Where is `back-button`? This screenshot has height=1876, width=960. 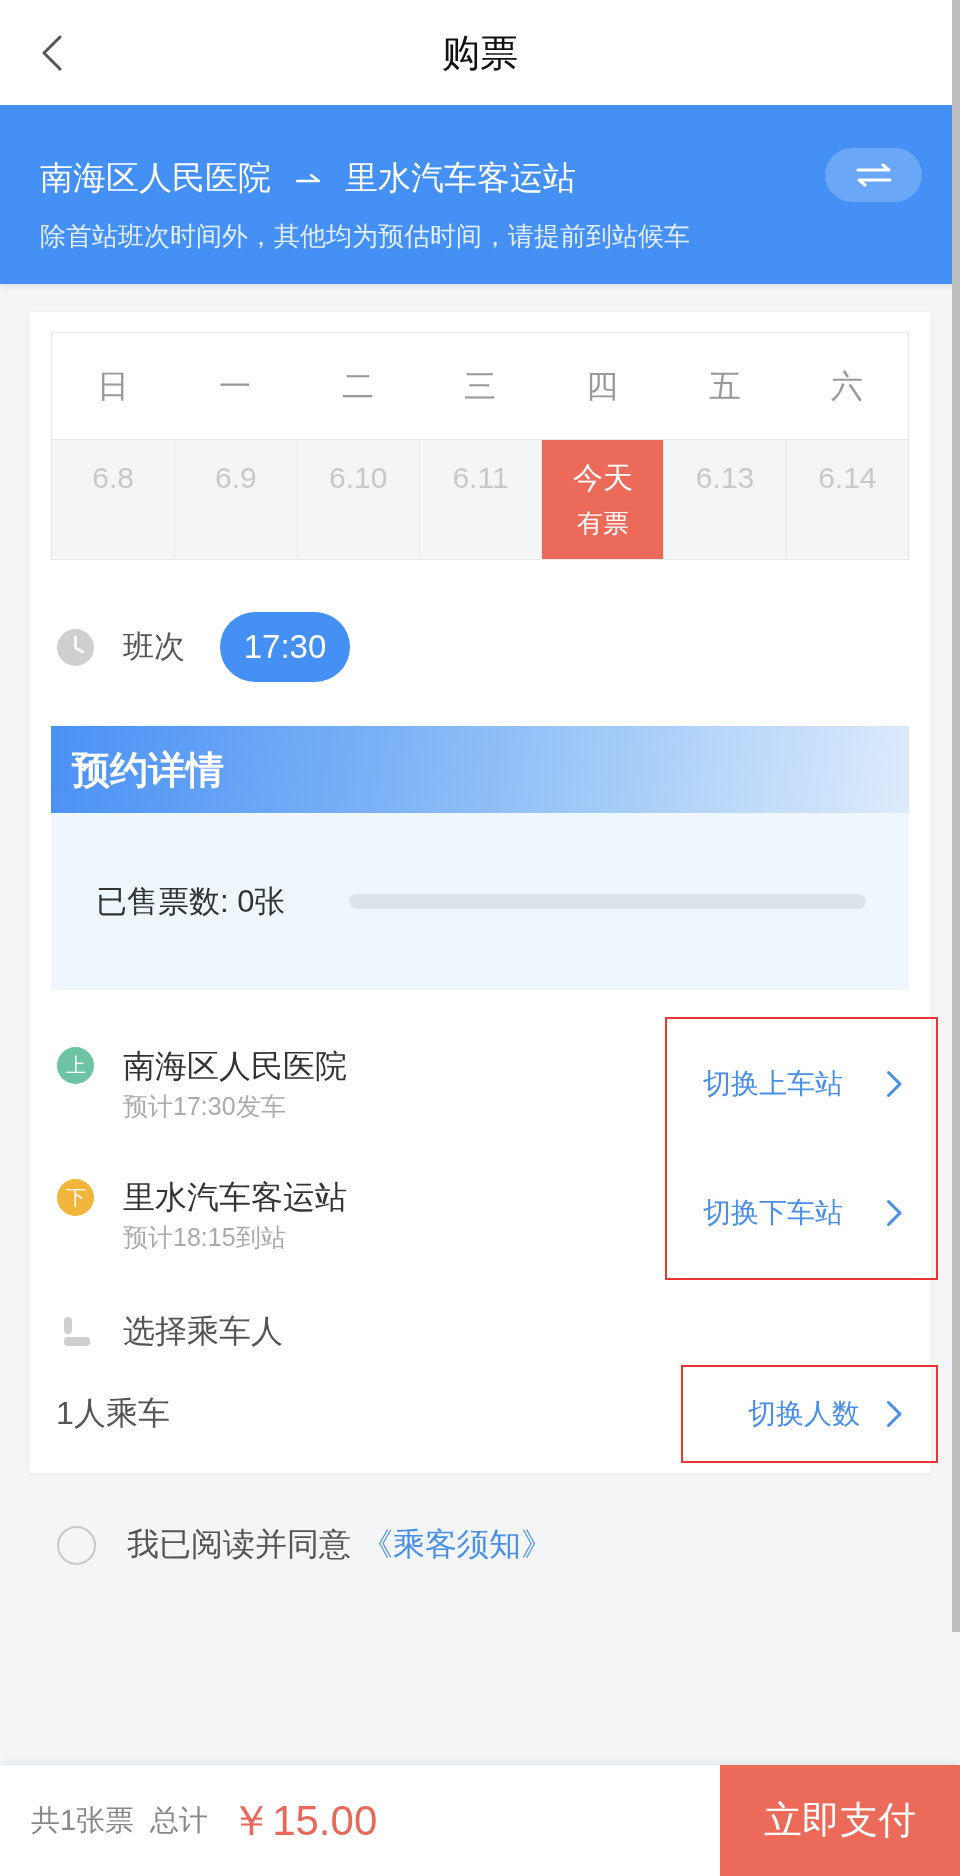
back-button is located at coordinates (52, 52).